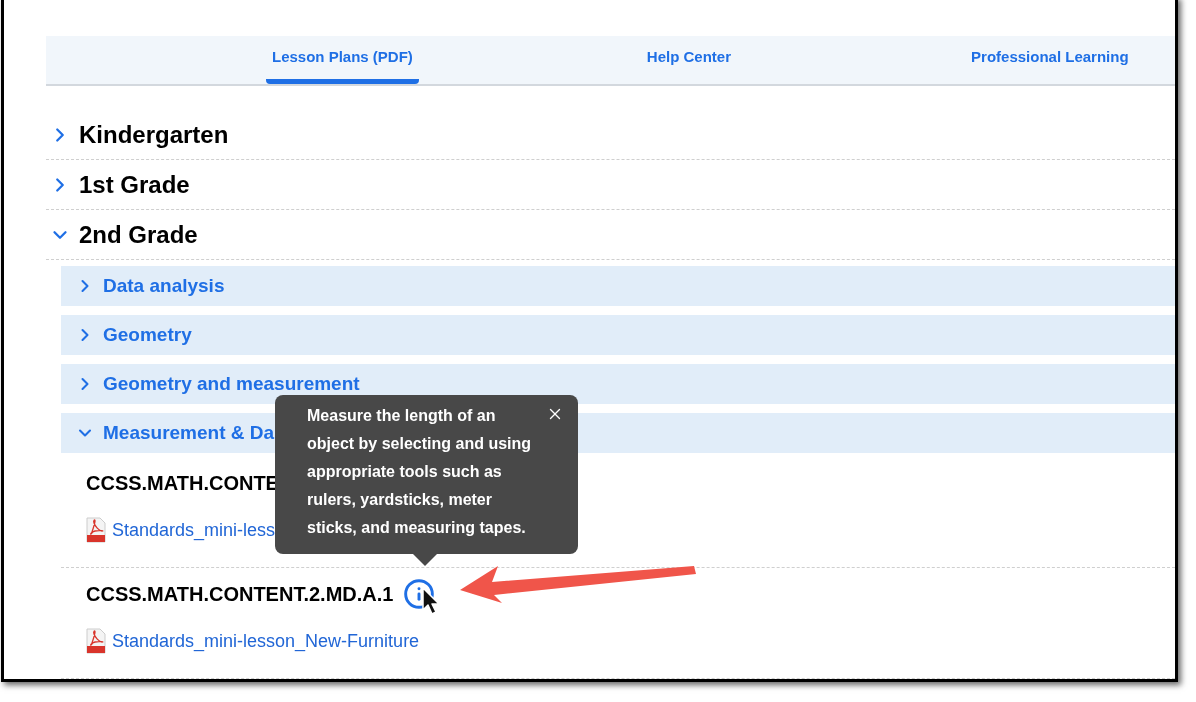  What do you see at coordinates (689, 60) in the screenshot?
I see `tab: Help Center` at bounding box center [689, 60].